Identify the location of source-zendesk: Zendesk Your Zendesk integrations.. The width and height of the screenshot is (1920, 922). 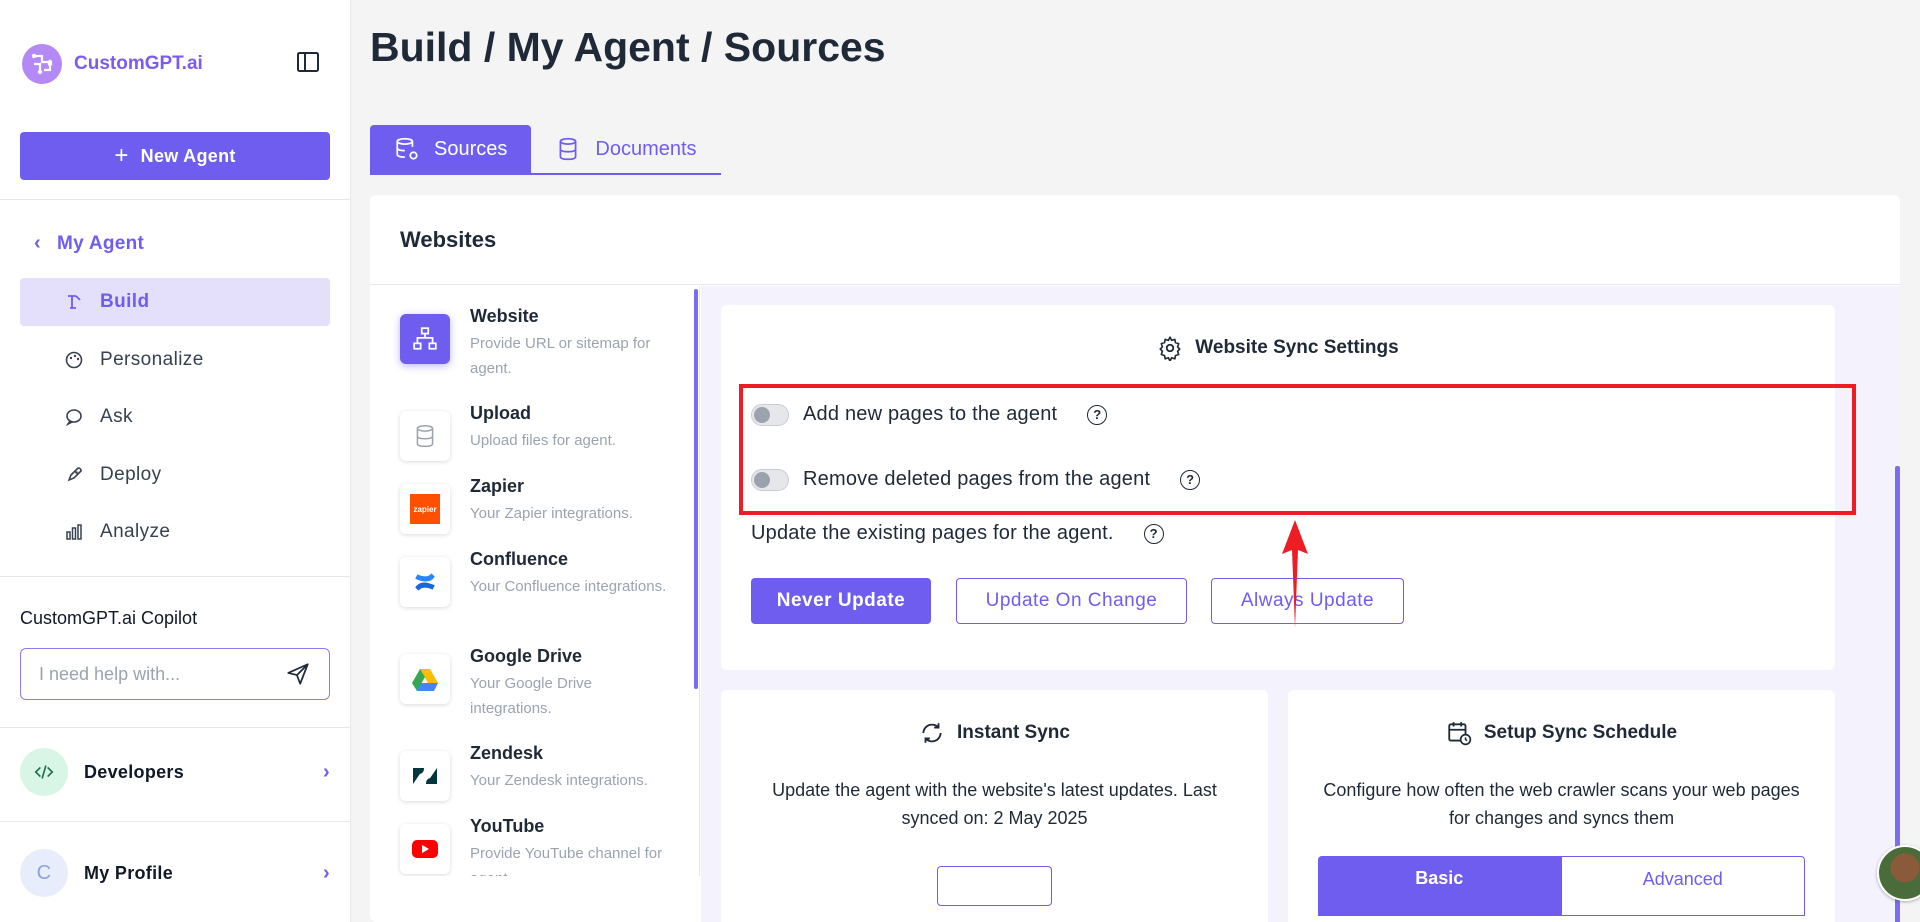
(540, 772).